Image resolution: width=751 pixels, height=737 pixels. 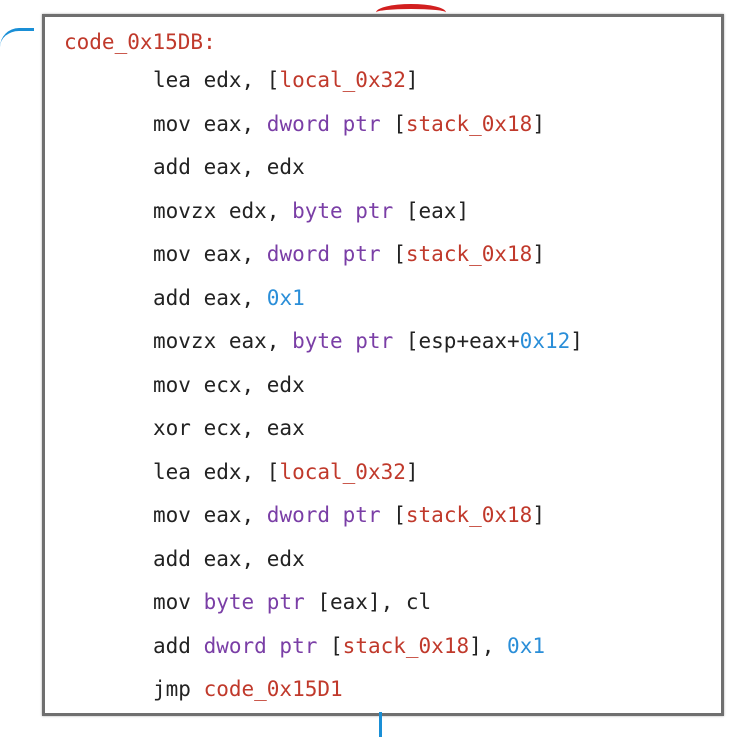 What do you see at coordinates (210, 297) in the screenshot?
I see `instruction-text: add eax,` at bounding box center [210, 297].